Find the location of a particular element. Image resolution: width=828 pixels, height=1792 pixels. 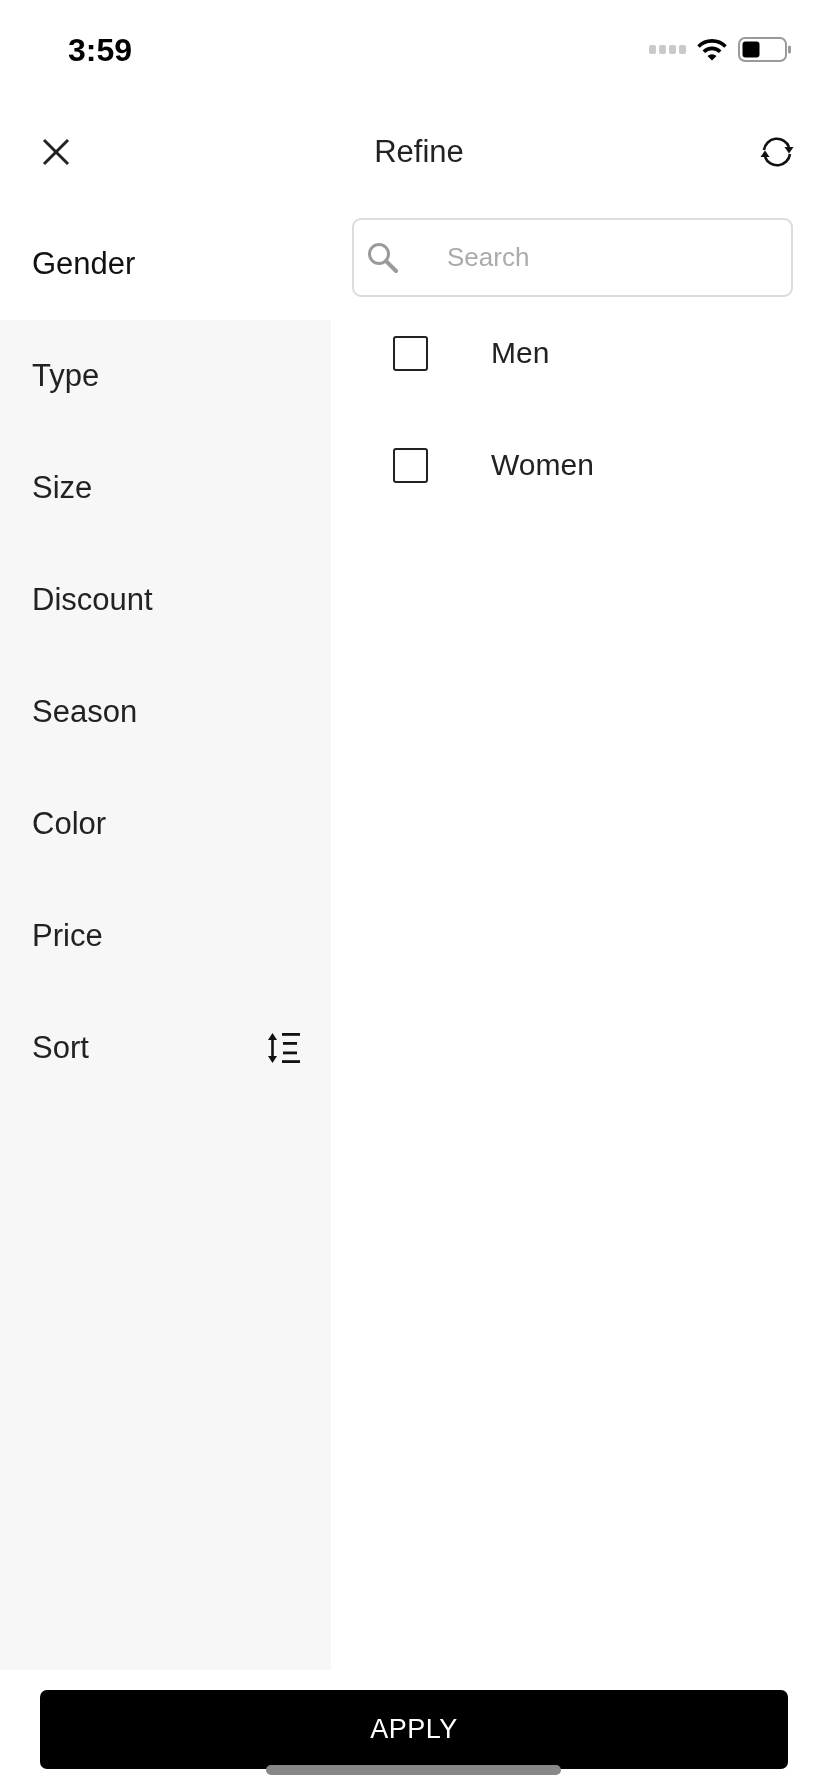

search-icon is located at coordinates (382, 257).